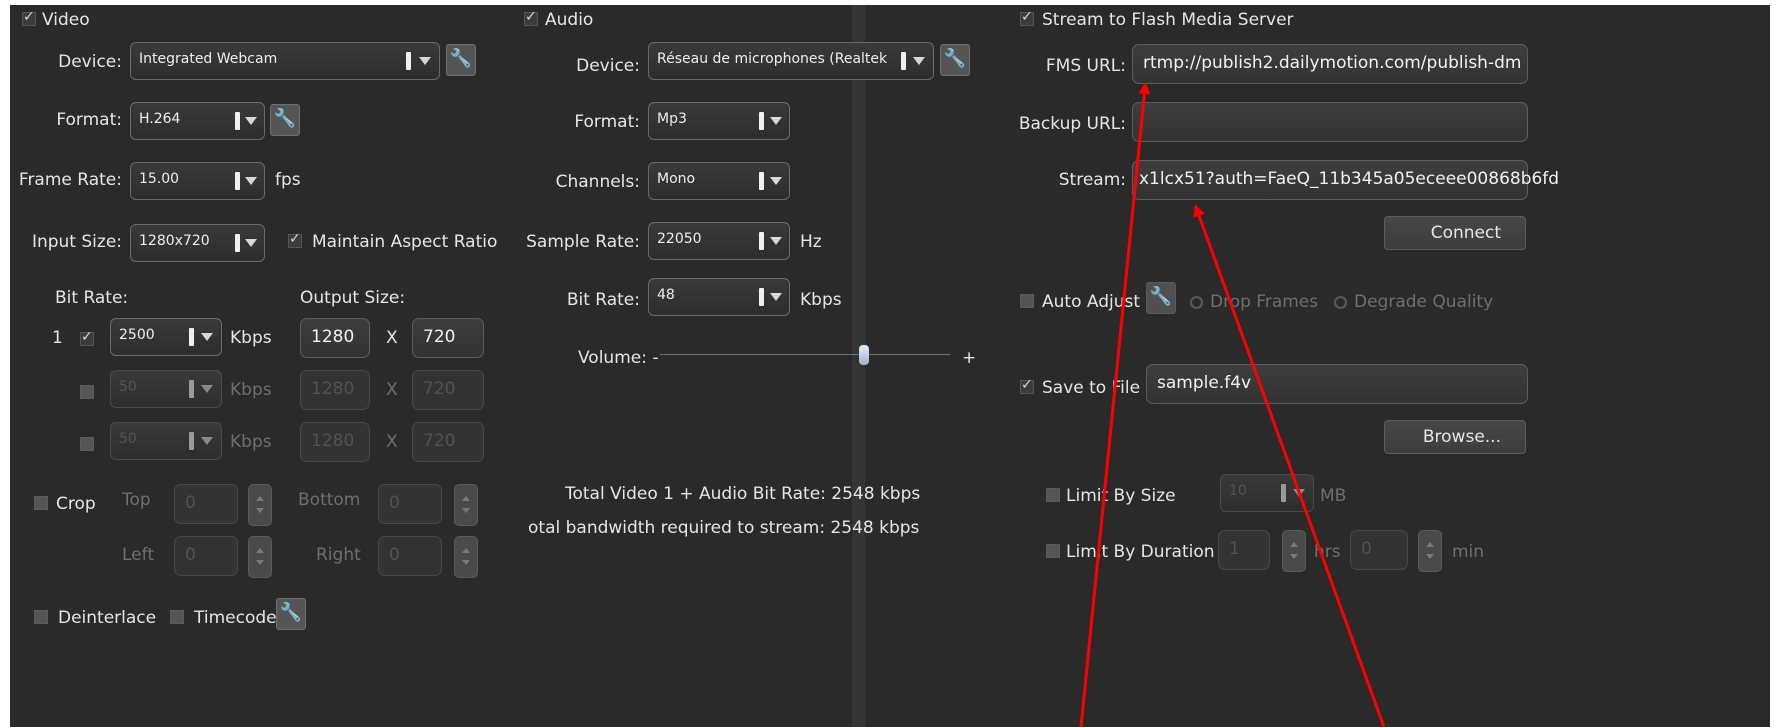 The height and width of the screenshot is (727, 1779). What do you see at coordinates (260, 557) in the screenshot?
I see `crop-left-spinner` at bounding box center [260, 557].